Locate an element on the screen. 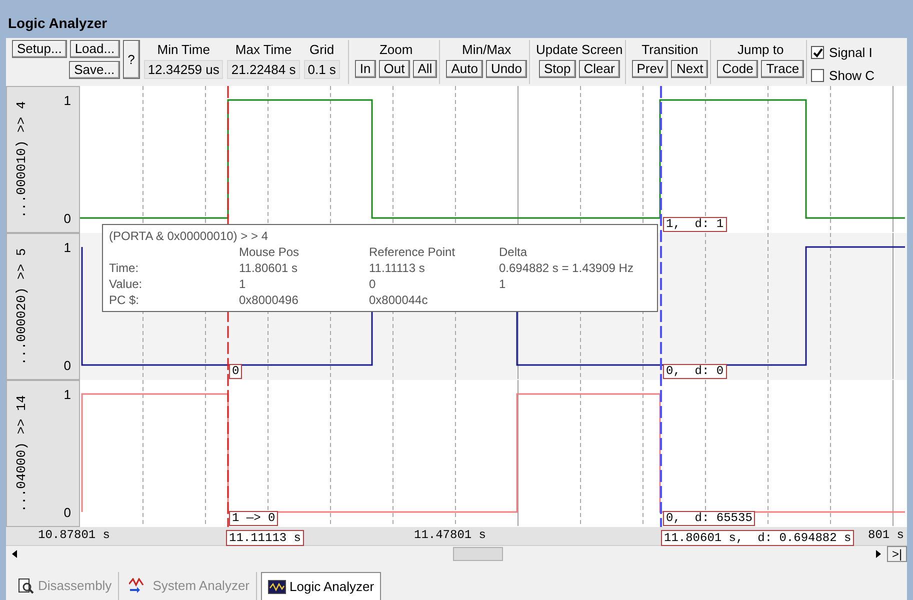  right-arrow-icon is located at coordinates (878, 554).